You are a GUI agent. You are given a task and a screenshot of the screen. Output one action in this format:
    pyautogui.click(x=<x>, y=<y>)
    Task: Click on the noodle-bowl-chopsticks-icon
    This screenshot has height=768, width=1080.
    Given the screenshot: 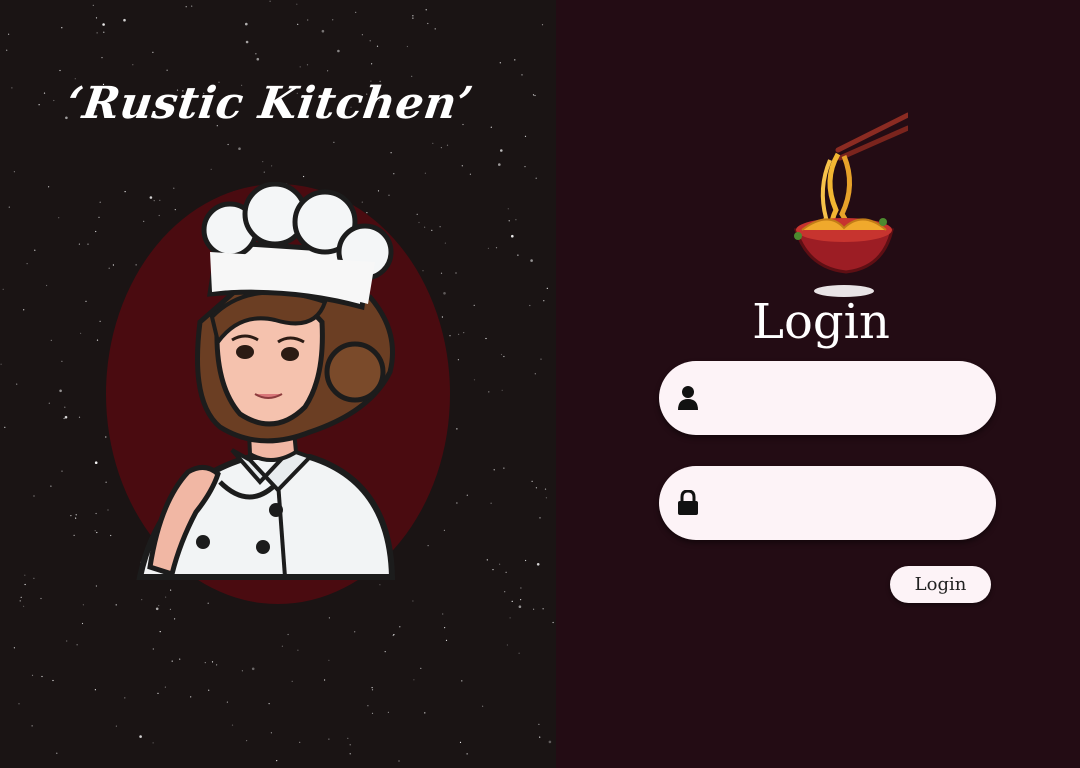 What is the action you would take?
    pyautogui.click(x=850, y=204)
    